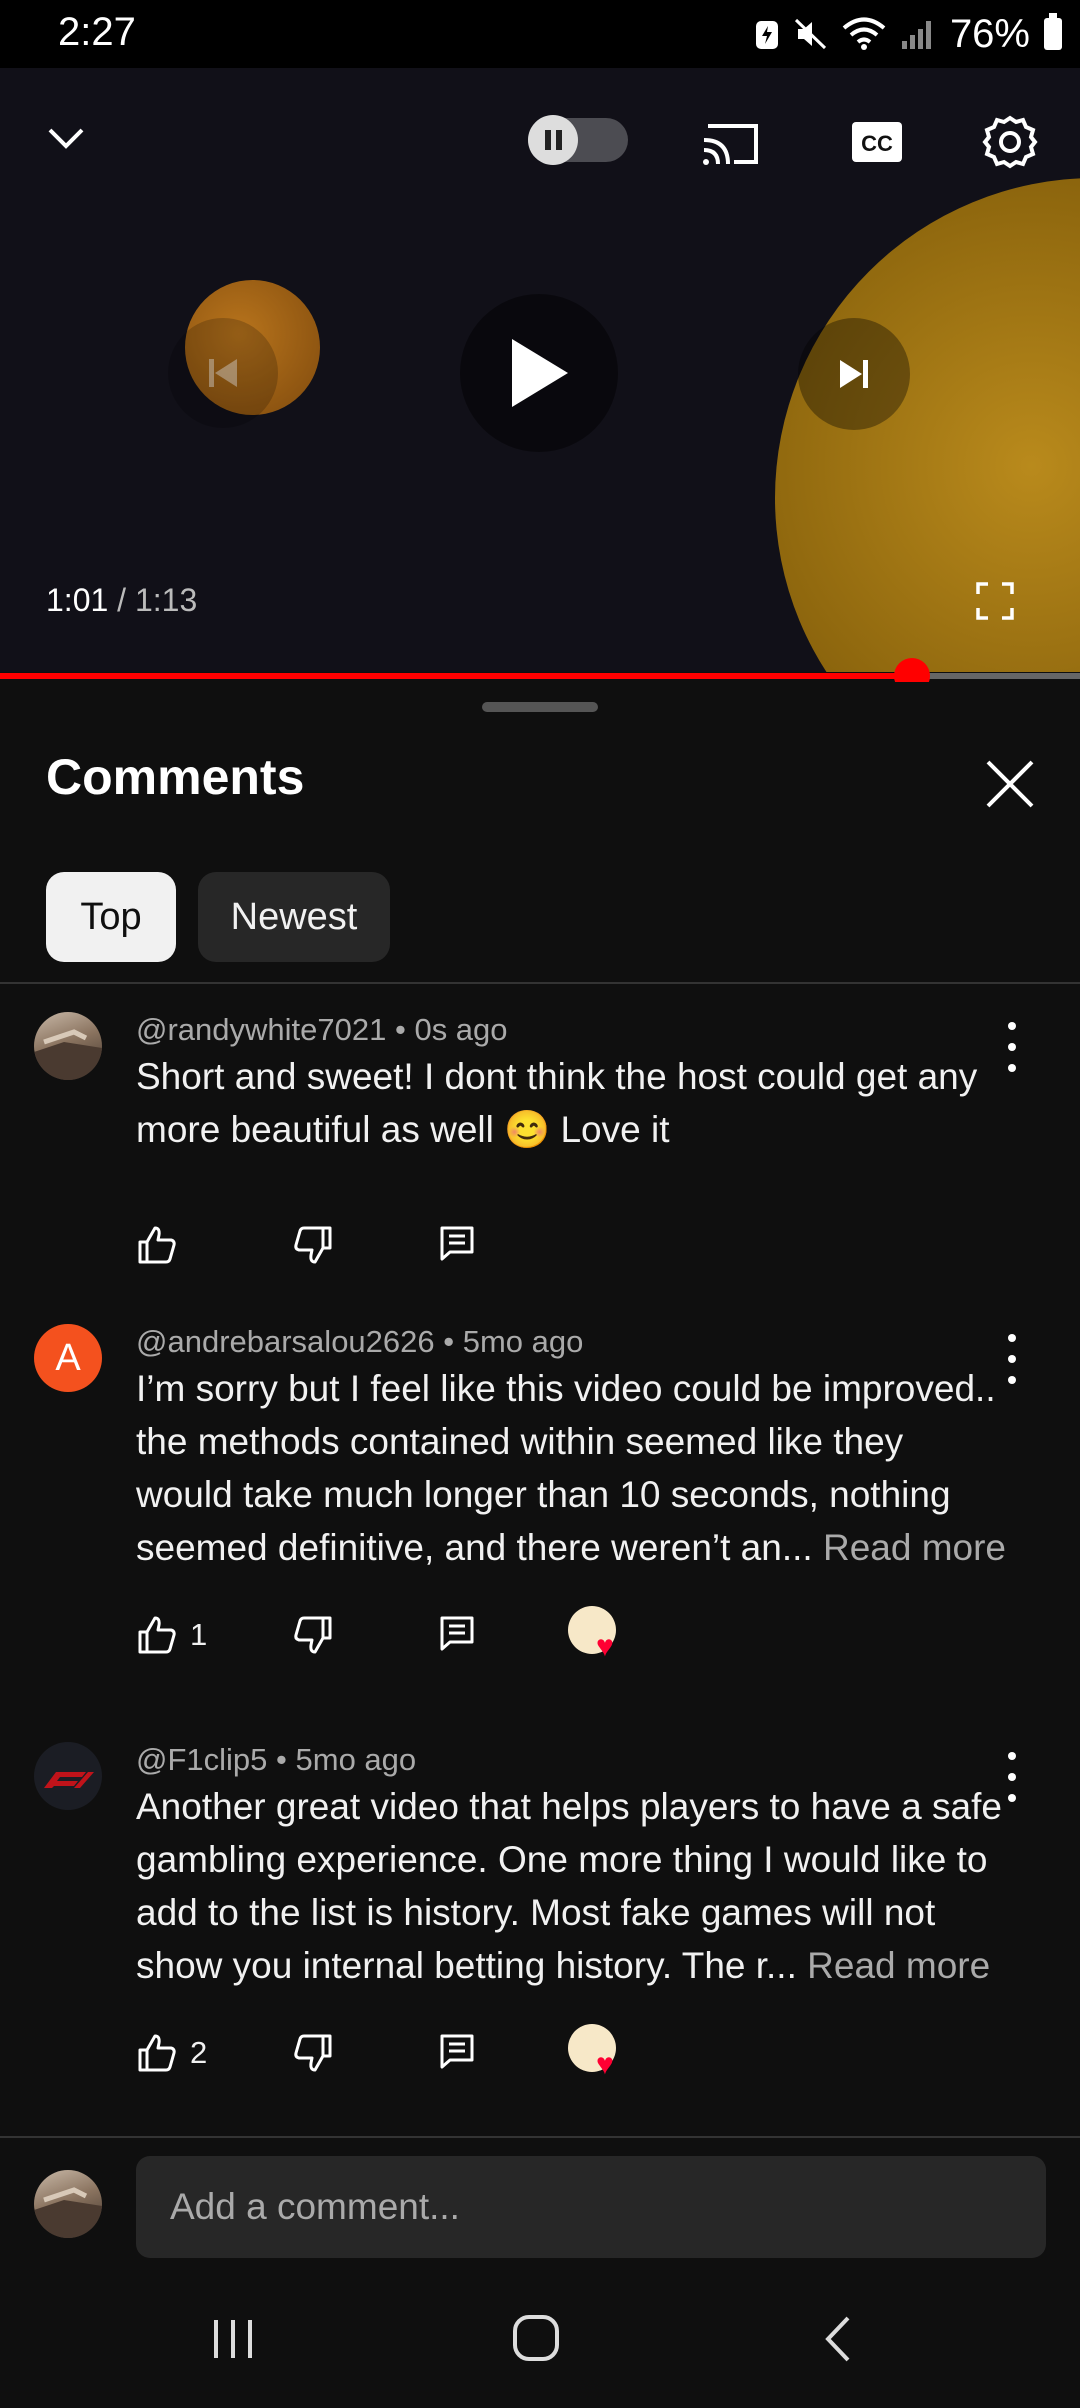  I want to click on comment-meta: @F1clip5 • 5mo ago, so click(276, 1759).